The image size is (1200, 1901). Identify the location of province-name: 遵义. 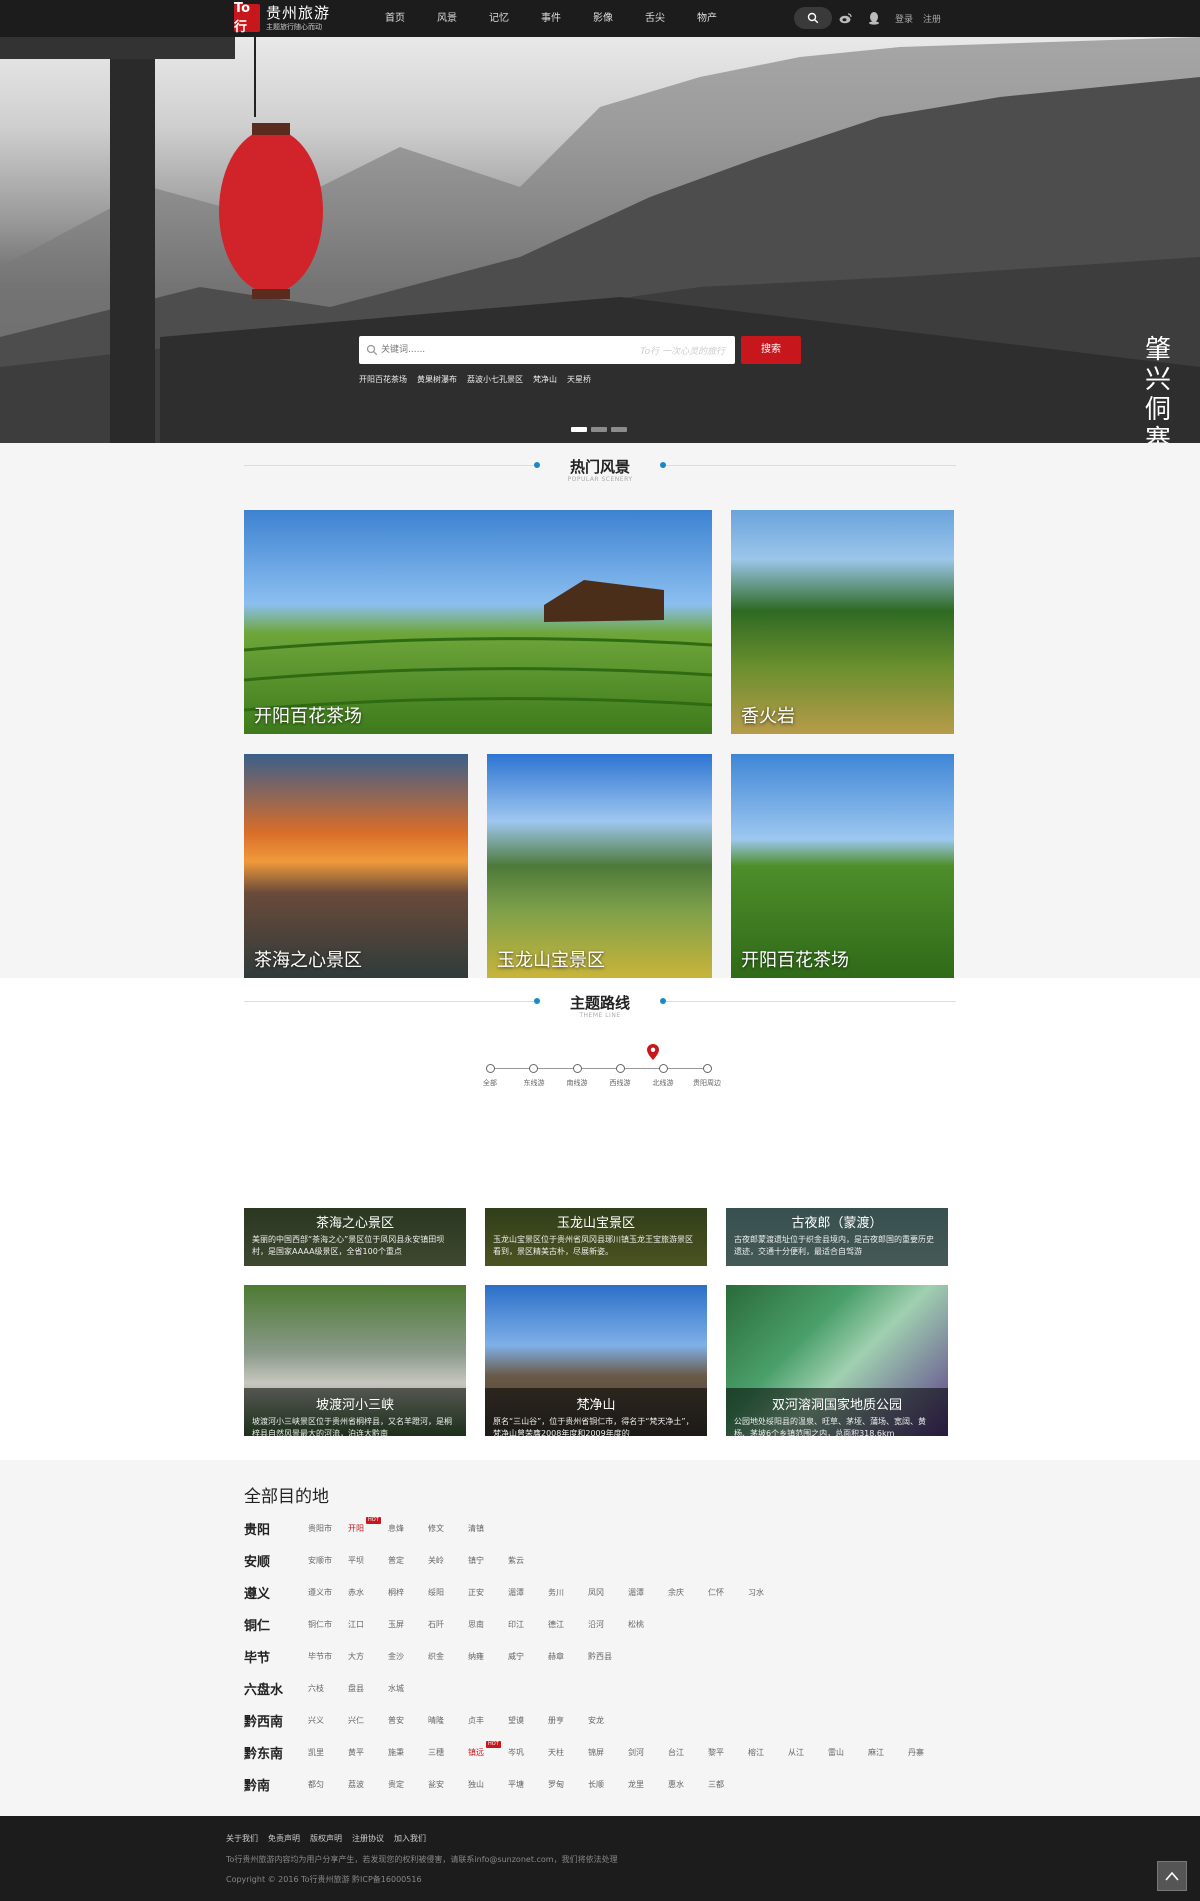
(276, 1592).